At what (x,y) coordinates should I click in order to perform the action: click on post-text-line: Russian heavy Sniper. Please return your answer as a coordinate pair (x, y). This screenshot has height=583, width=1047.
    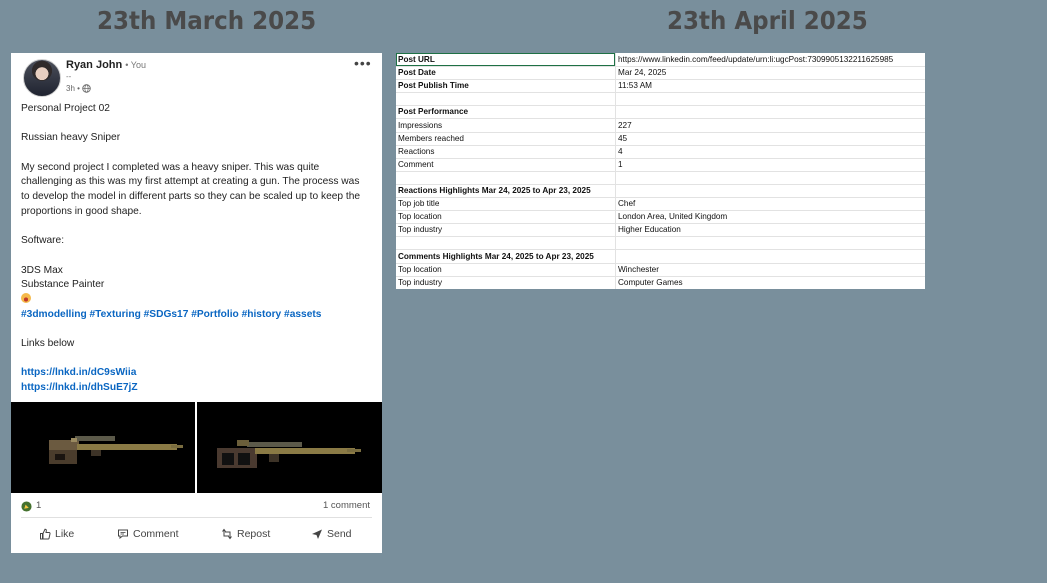
    Looking at the image, I should click on (71, 138).